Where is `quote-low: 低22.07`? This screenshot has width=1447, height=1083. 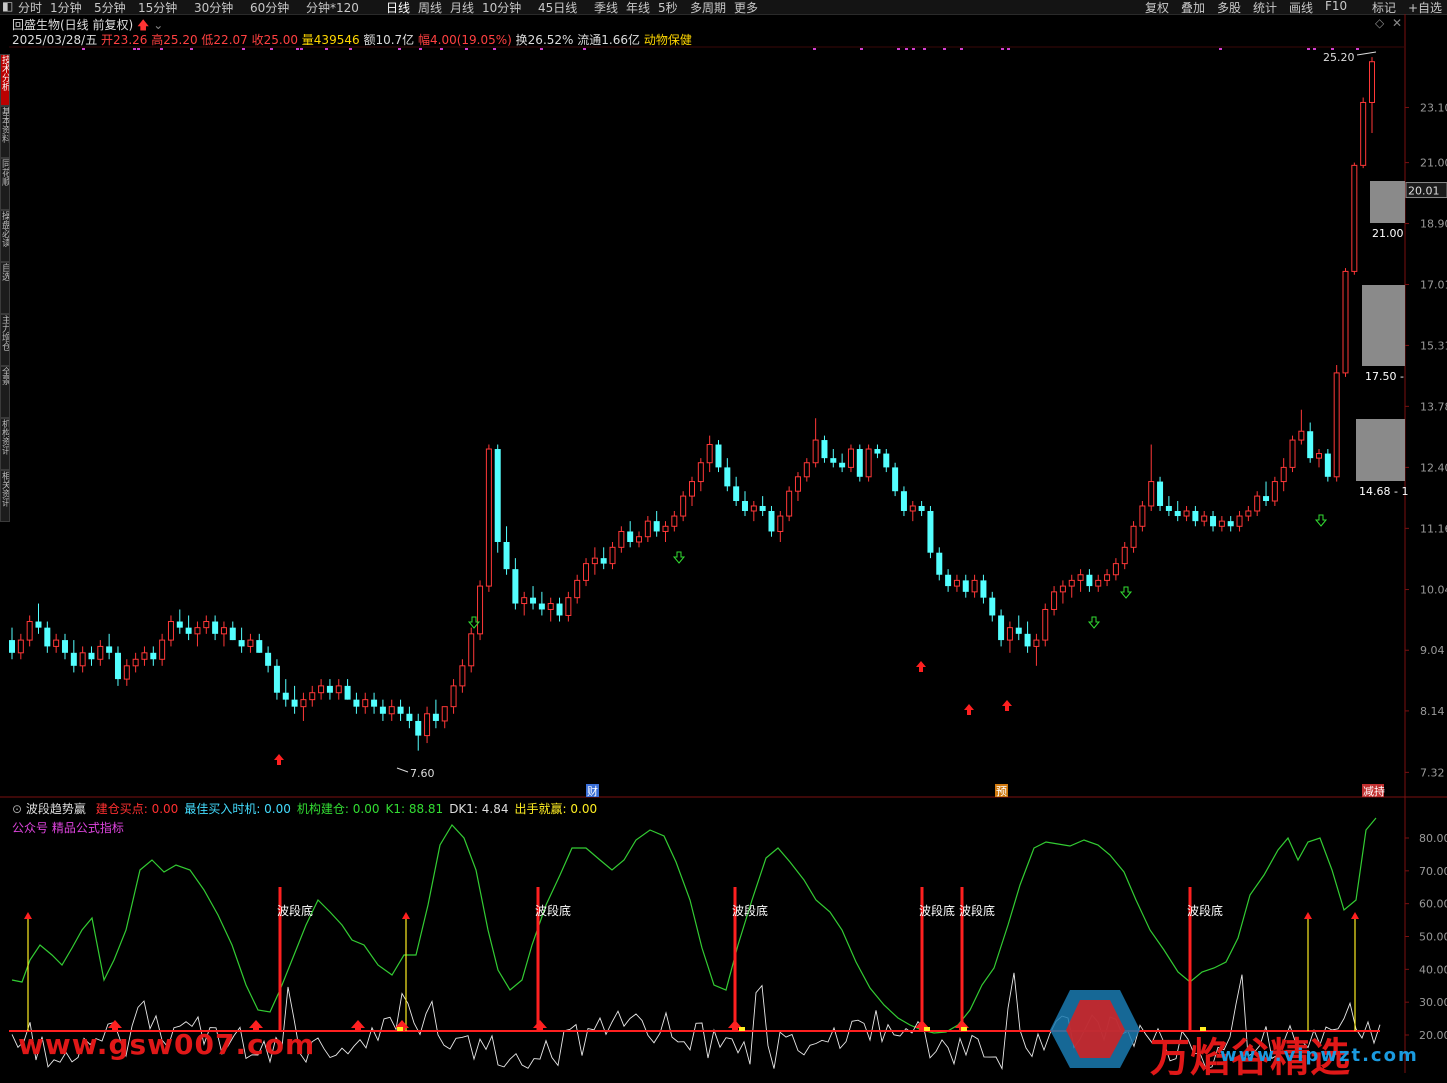 quote-low: 低22.07 is located at coordinates (224, 40).